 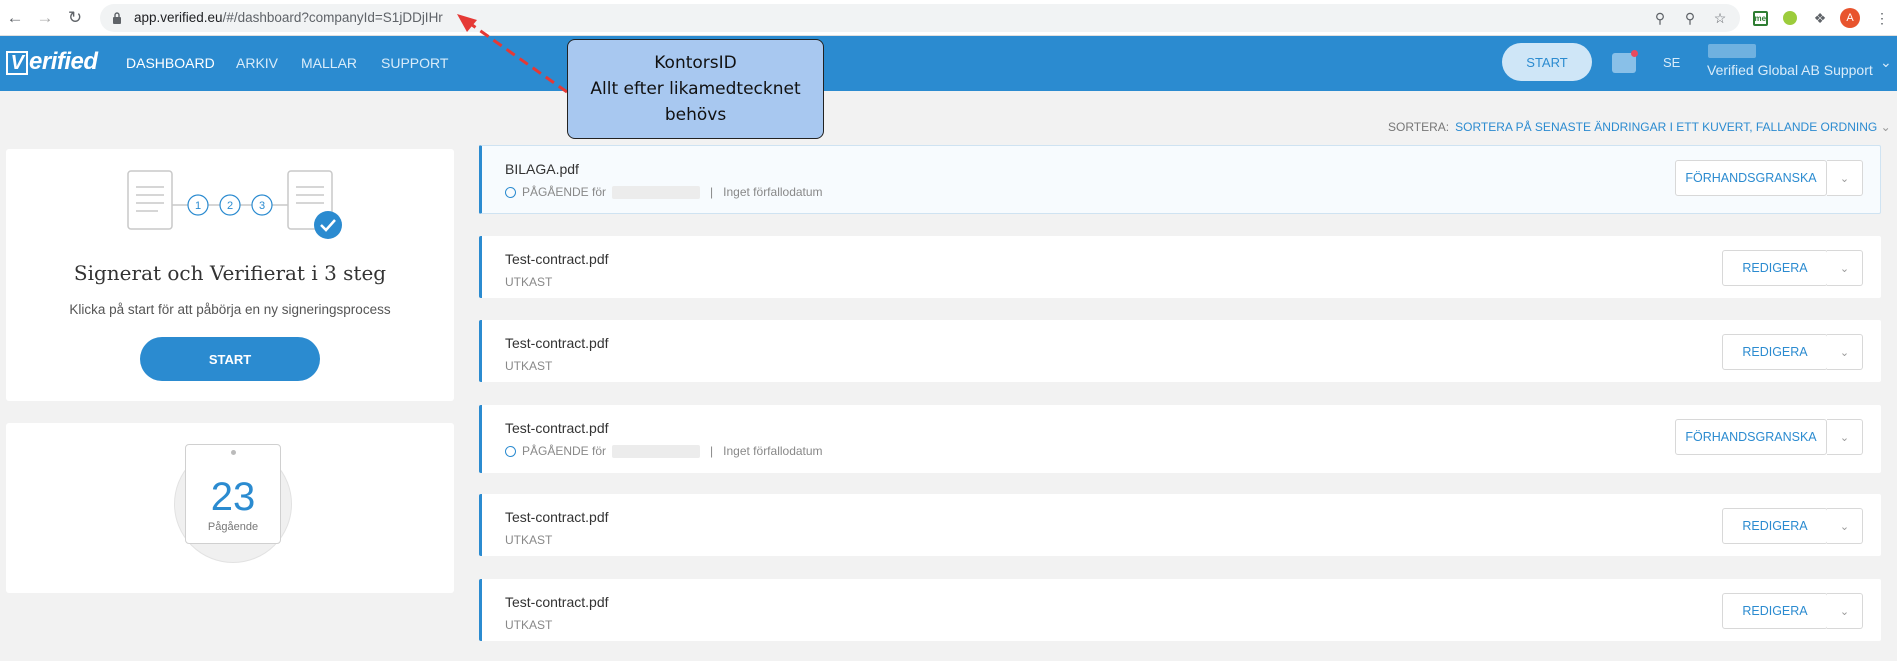 What do you see at coordinates (1671, 62) in the screenshot?
I see `language-selector: SE` at bounding box center [1671, 62].